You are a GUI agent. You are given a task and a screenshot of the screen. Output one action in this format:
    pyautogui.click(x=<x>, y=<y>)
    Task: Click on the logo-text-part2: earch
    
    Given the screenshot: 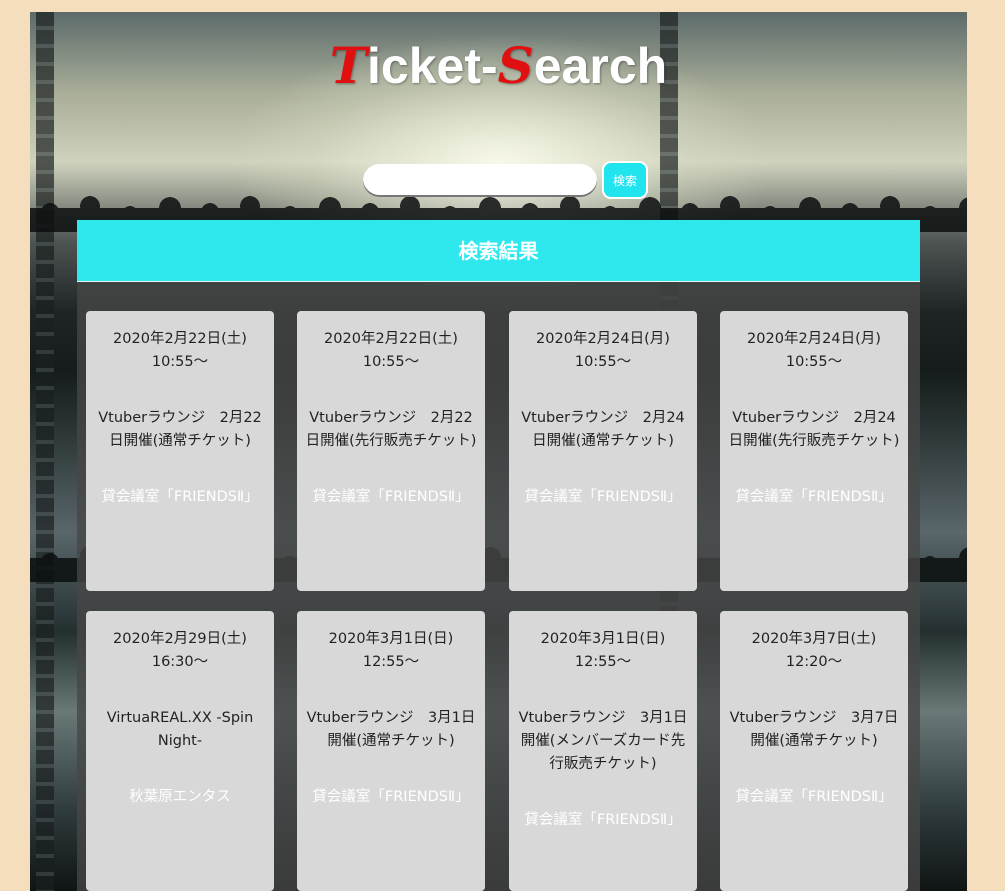 What is the action you would take?
    pyautogui.click(x=600, y=66)
    